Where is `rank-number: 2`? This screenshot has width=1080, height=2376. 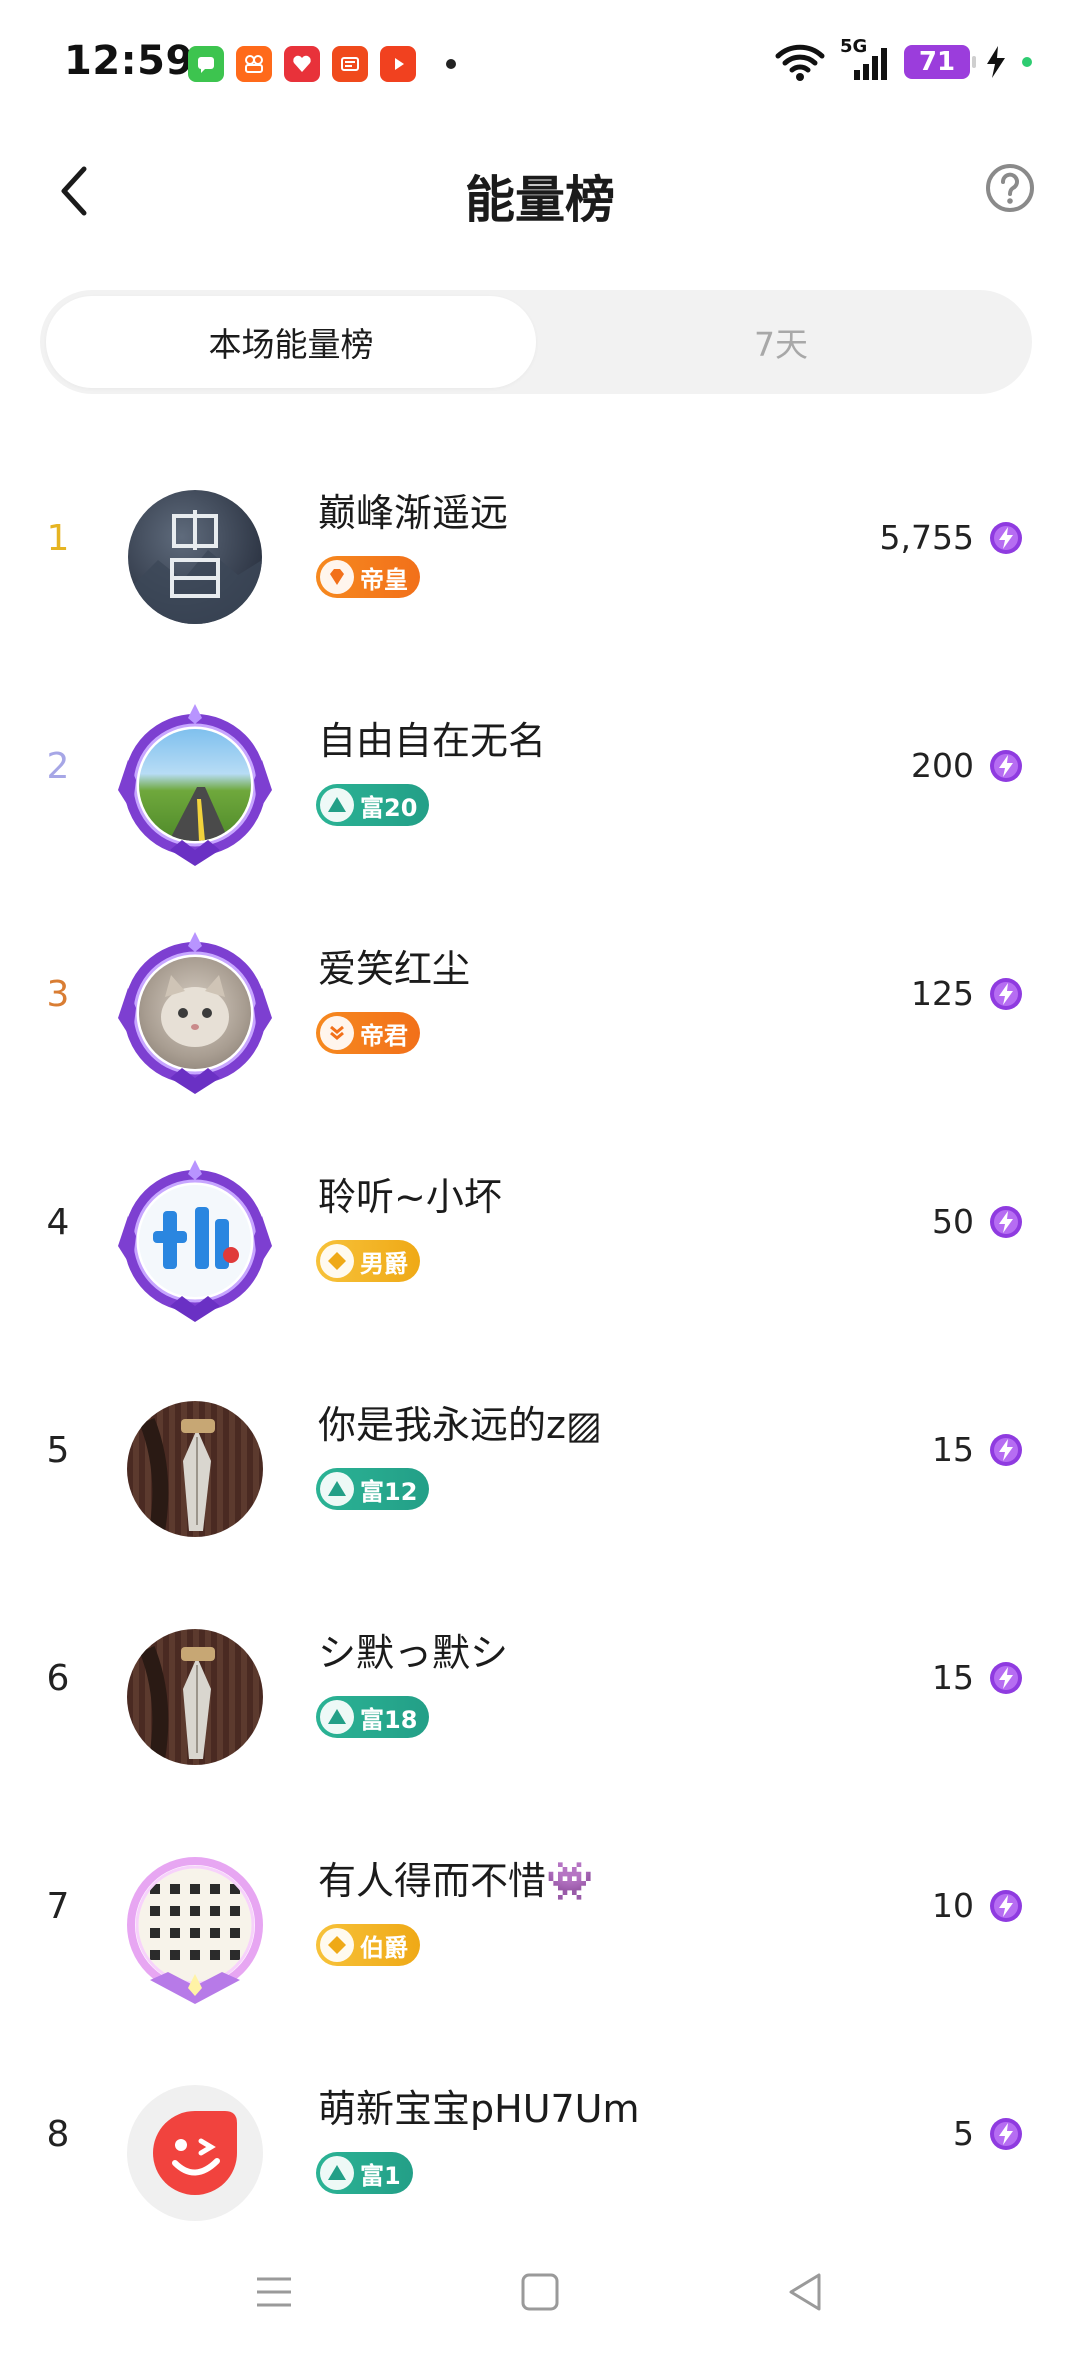
rank-number: 2 is located at coordinates (58, 766).